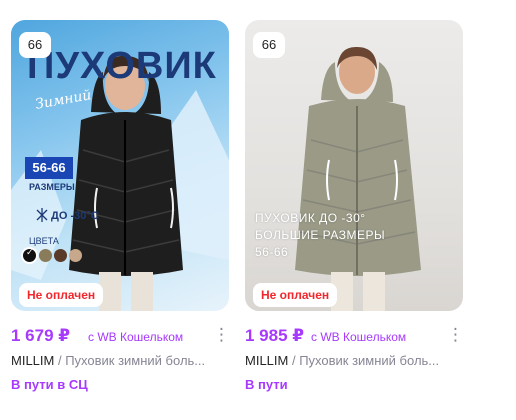 This screenshot has width=516, height=420. I want to click on price: 1 679 ₽, so click(41, 335).